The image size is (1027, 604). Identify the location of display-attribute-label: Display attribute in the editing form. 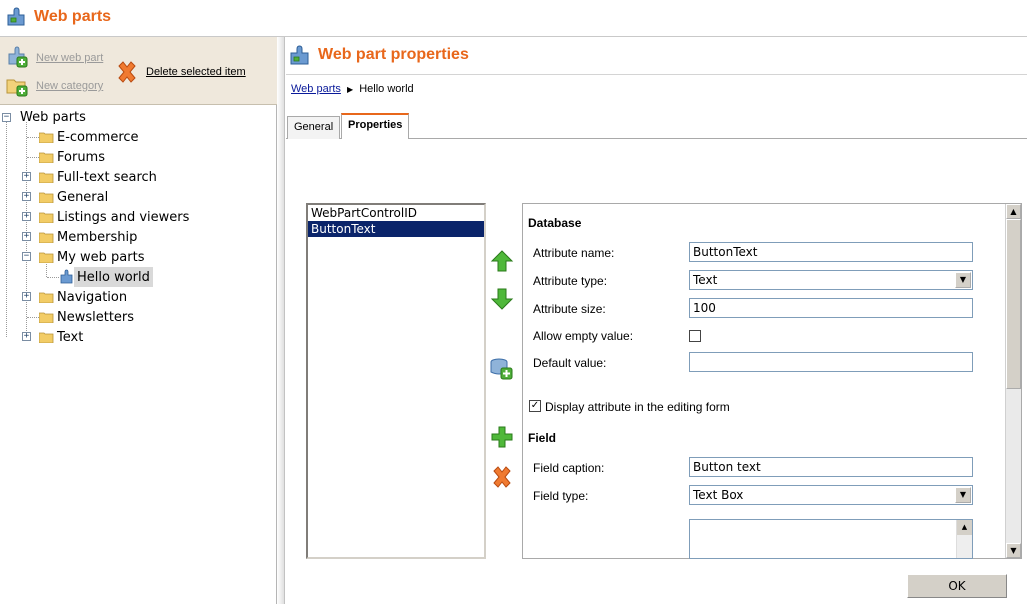
(637, 407).